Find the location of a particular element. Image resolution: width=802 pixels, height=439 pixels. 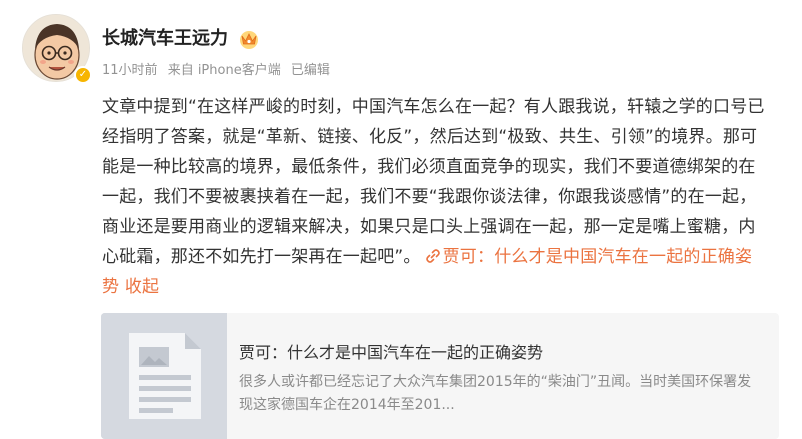

article-thumbnail-icon is located at coordinates (164, 376).